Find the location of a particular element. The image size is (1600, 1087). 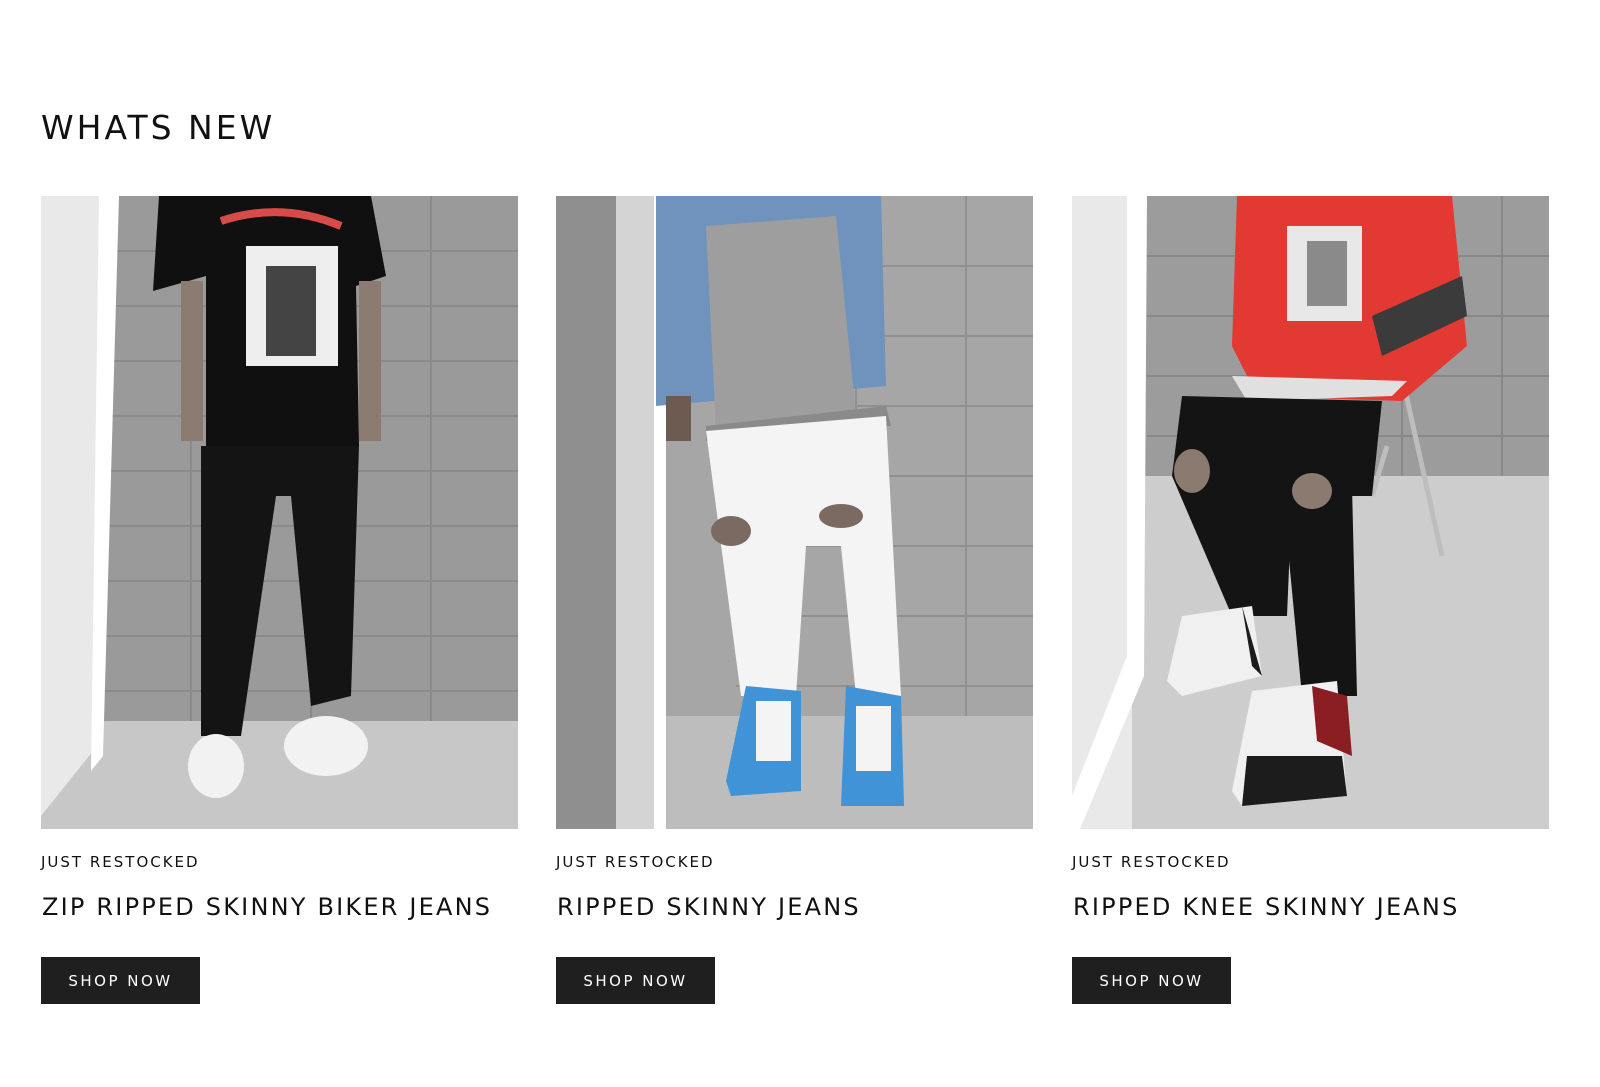

product-title: RIPPED SKINNY JEANS is located at coordinates (709, 907).